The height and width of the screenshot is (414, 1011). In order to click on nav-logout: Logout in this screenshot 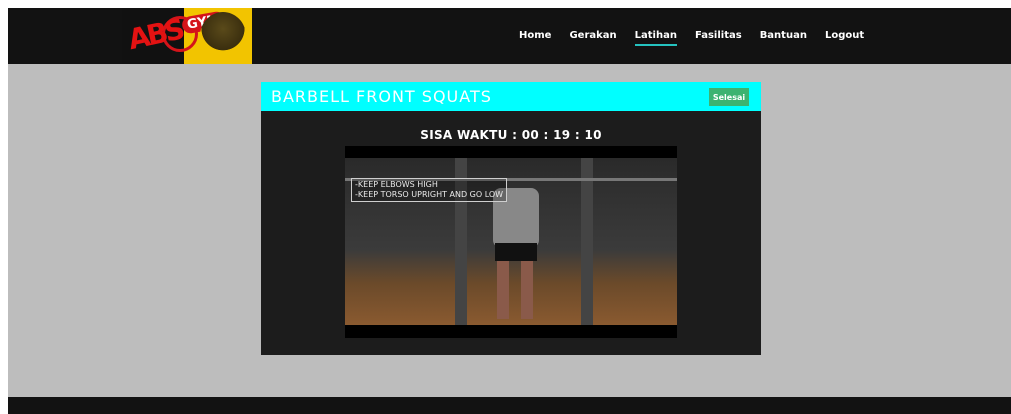, I will do `click(844, 38)`.